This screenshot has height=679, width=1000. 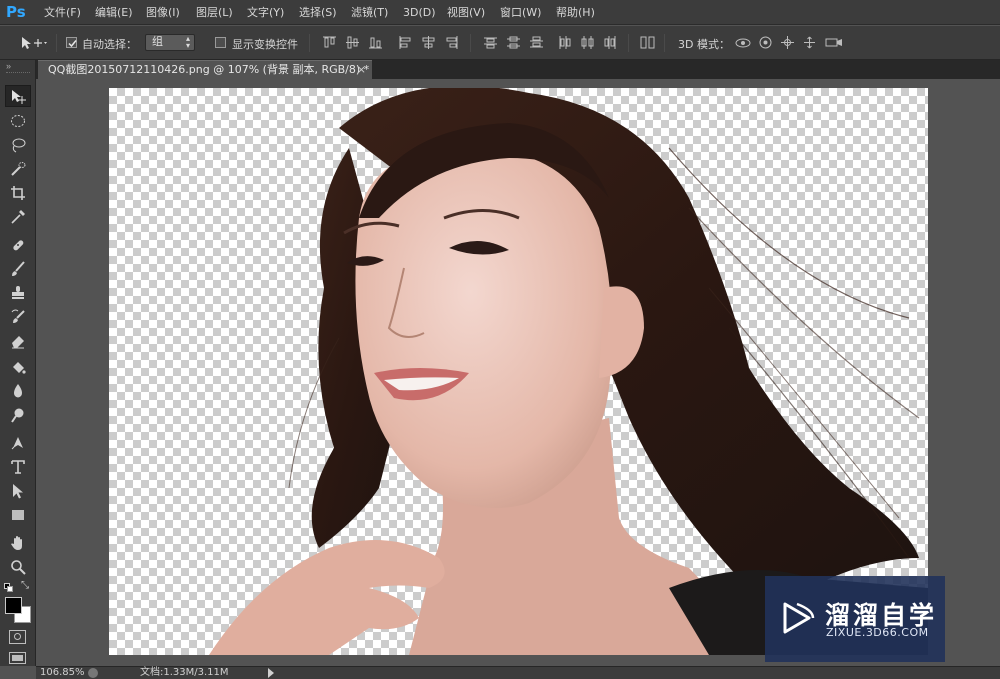 I want to click on distribute-vcenter-icon, so click(x=513, y=42).